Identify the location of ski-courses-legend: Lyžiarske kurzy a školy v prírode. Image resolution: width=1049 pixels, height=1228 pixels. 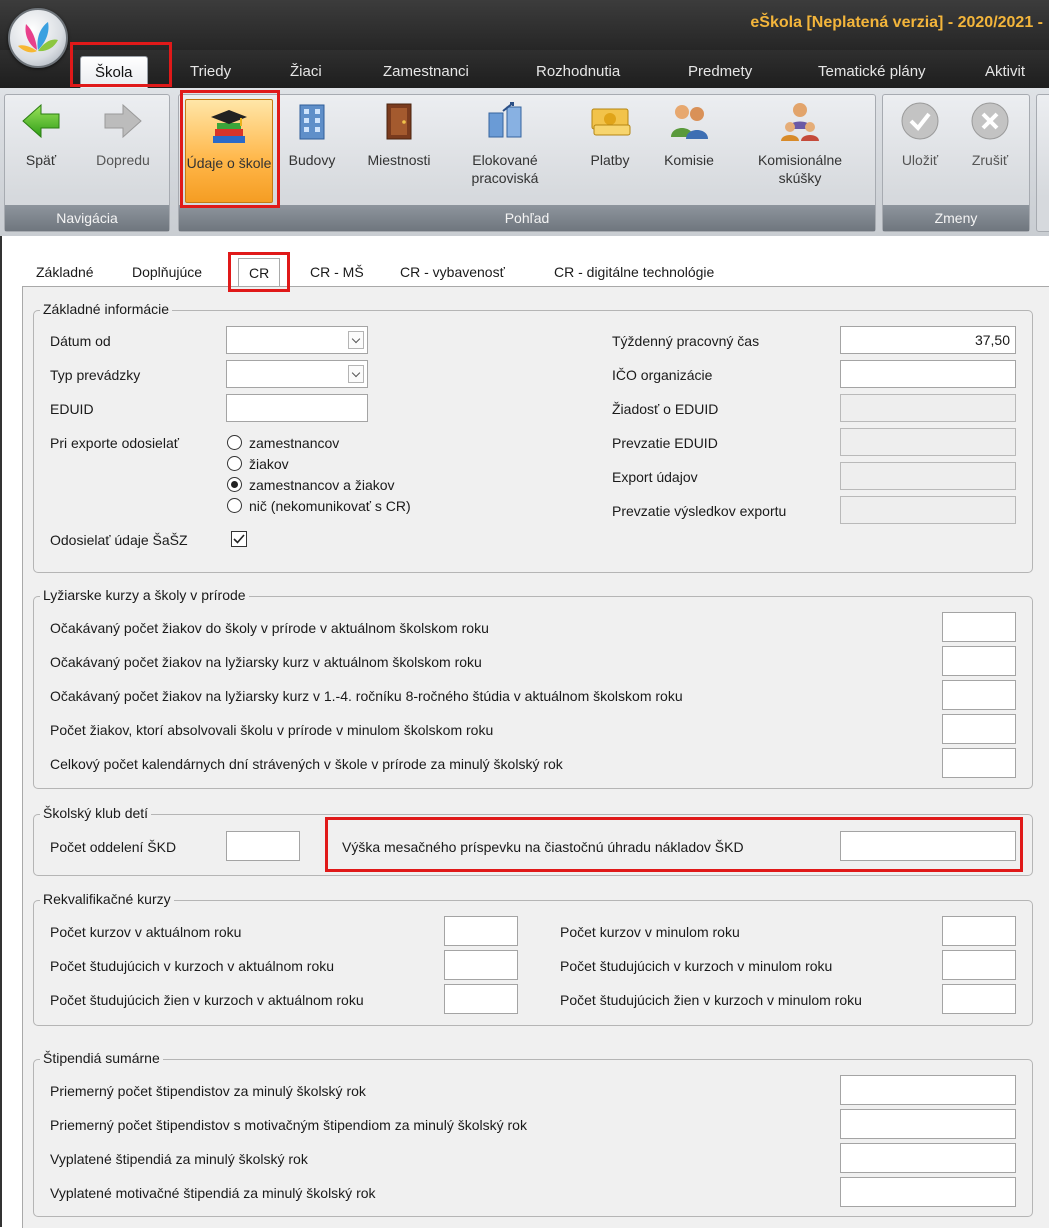
(144, 595).